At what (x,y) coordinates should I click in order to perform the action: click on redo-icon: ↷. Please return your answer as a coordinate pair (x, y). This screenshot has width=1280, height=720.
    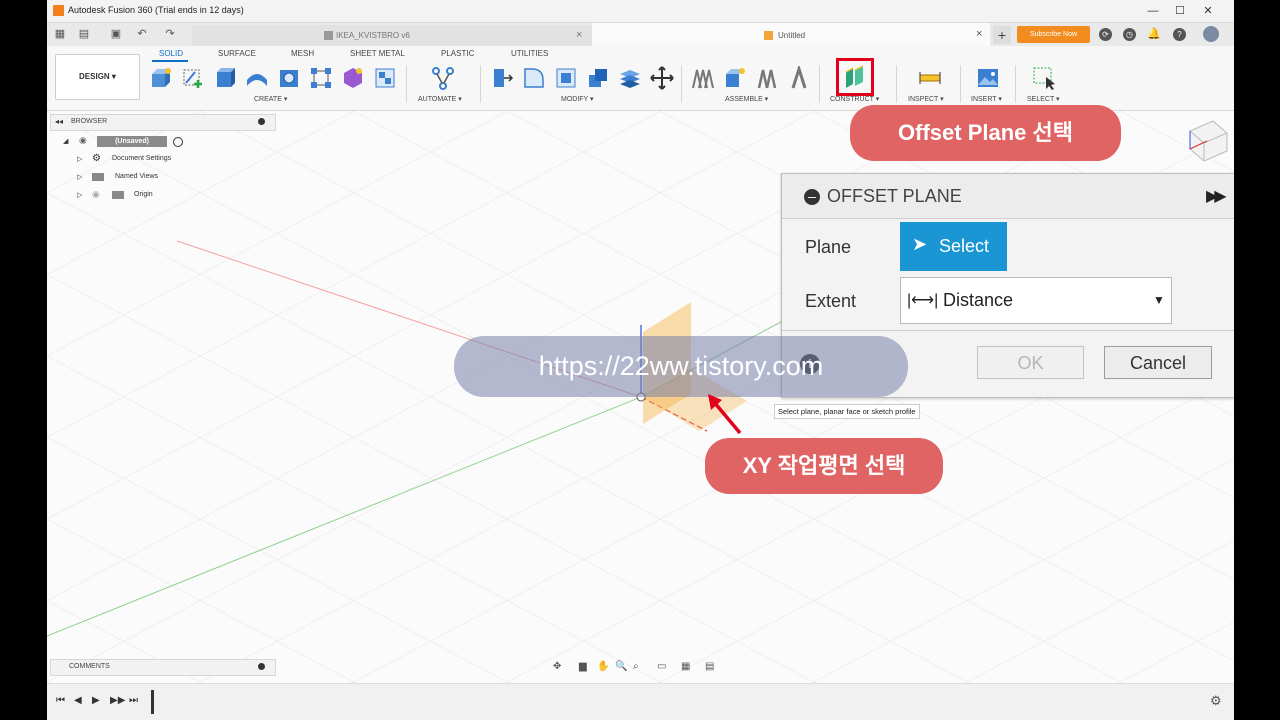
    Looking at the image, I should click on (170, 34).